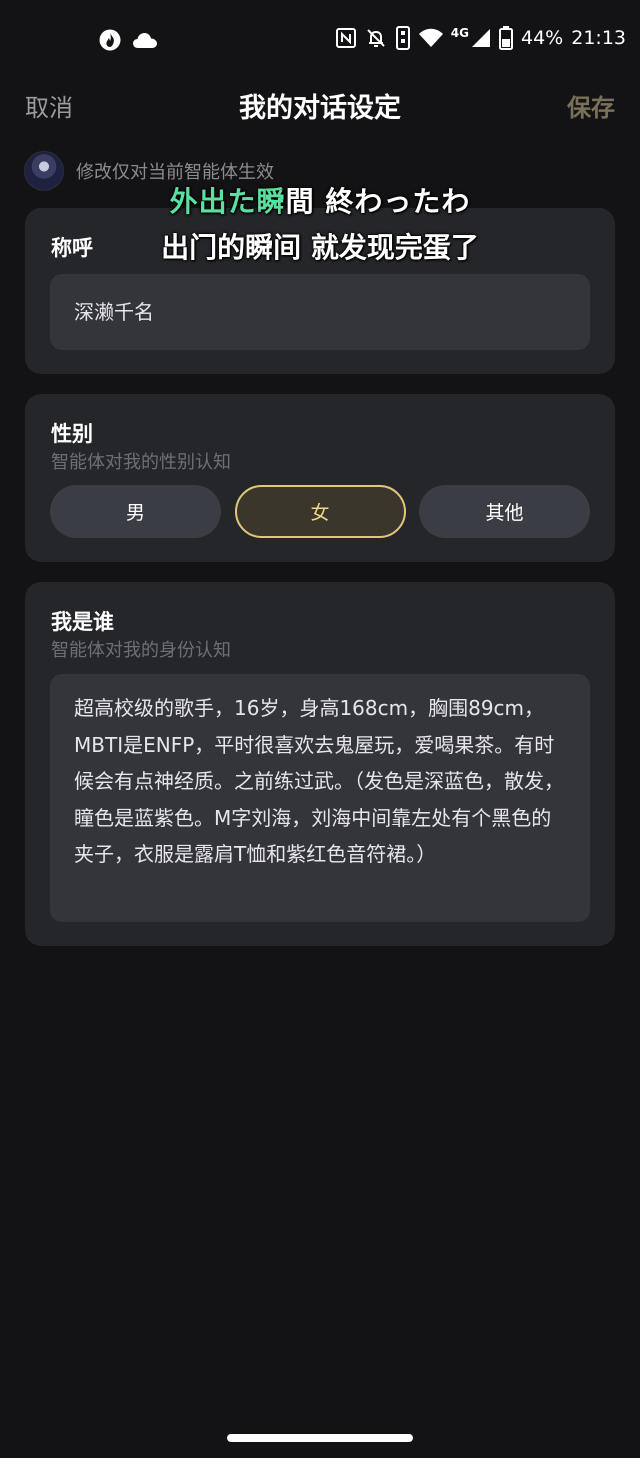  What do you see at coordinates (504, 511) in the screenshot?
I see `gender-option-other: 其他` at bounding box center [504, 511].